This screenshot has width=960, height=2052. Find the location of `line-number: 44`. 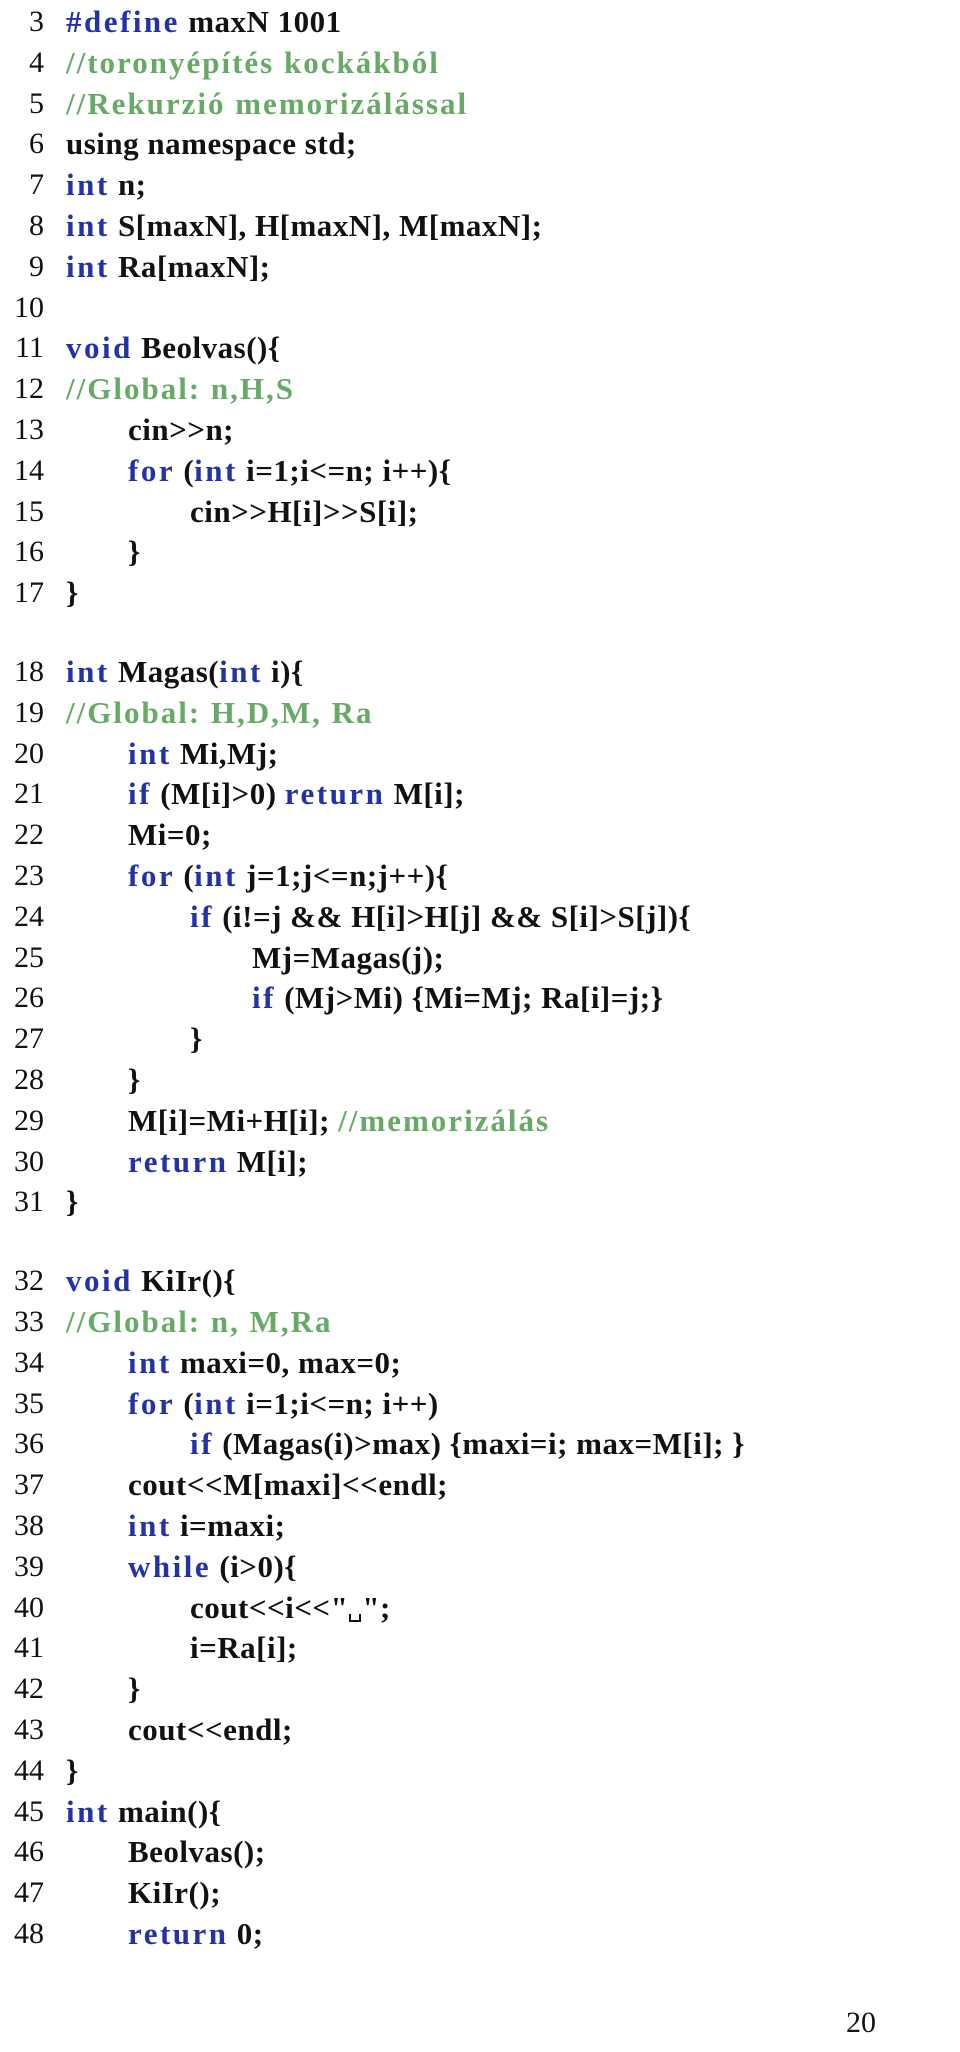

line-number: 44 is located at coordinates (29, 1770).